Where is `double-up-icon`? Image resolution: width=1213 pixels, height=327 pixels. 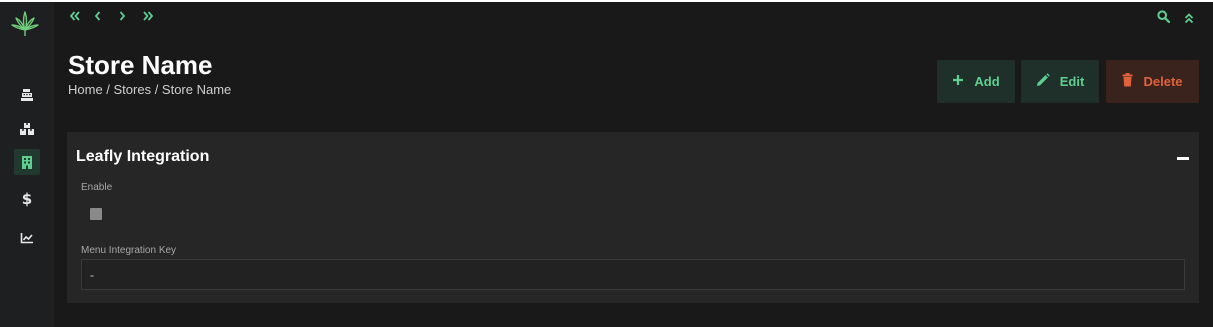 double-up-icon is located at coordinates (1189, 18).